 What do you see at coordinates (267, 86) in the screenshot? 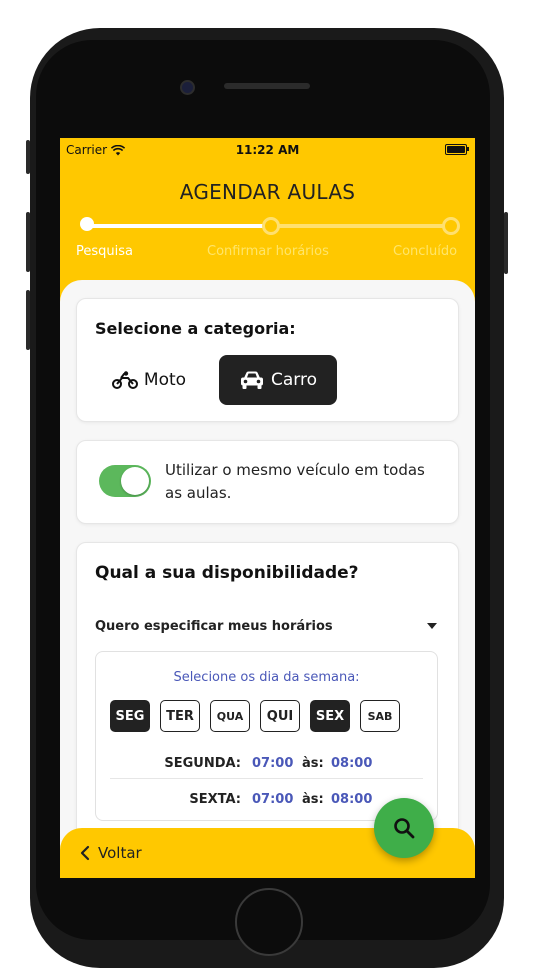
I see `earpiece-speaker` at bounding box center [267, 86].